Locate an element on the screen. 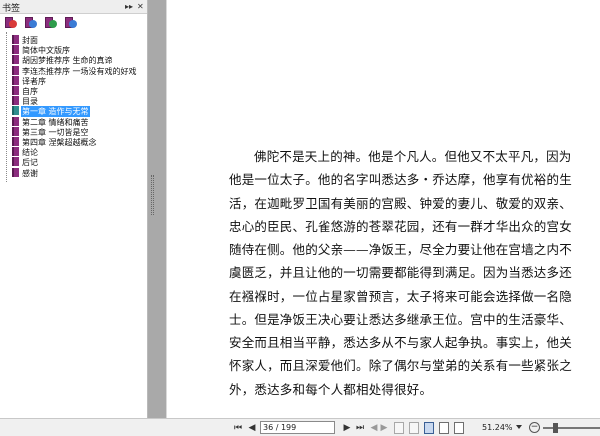 This screenshot has width=600, height=436. bookmark-expand-icon is located at coordinates (10, 23).